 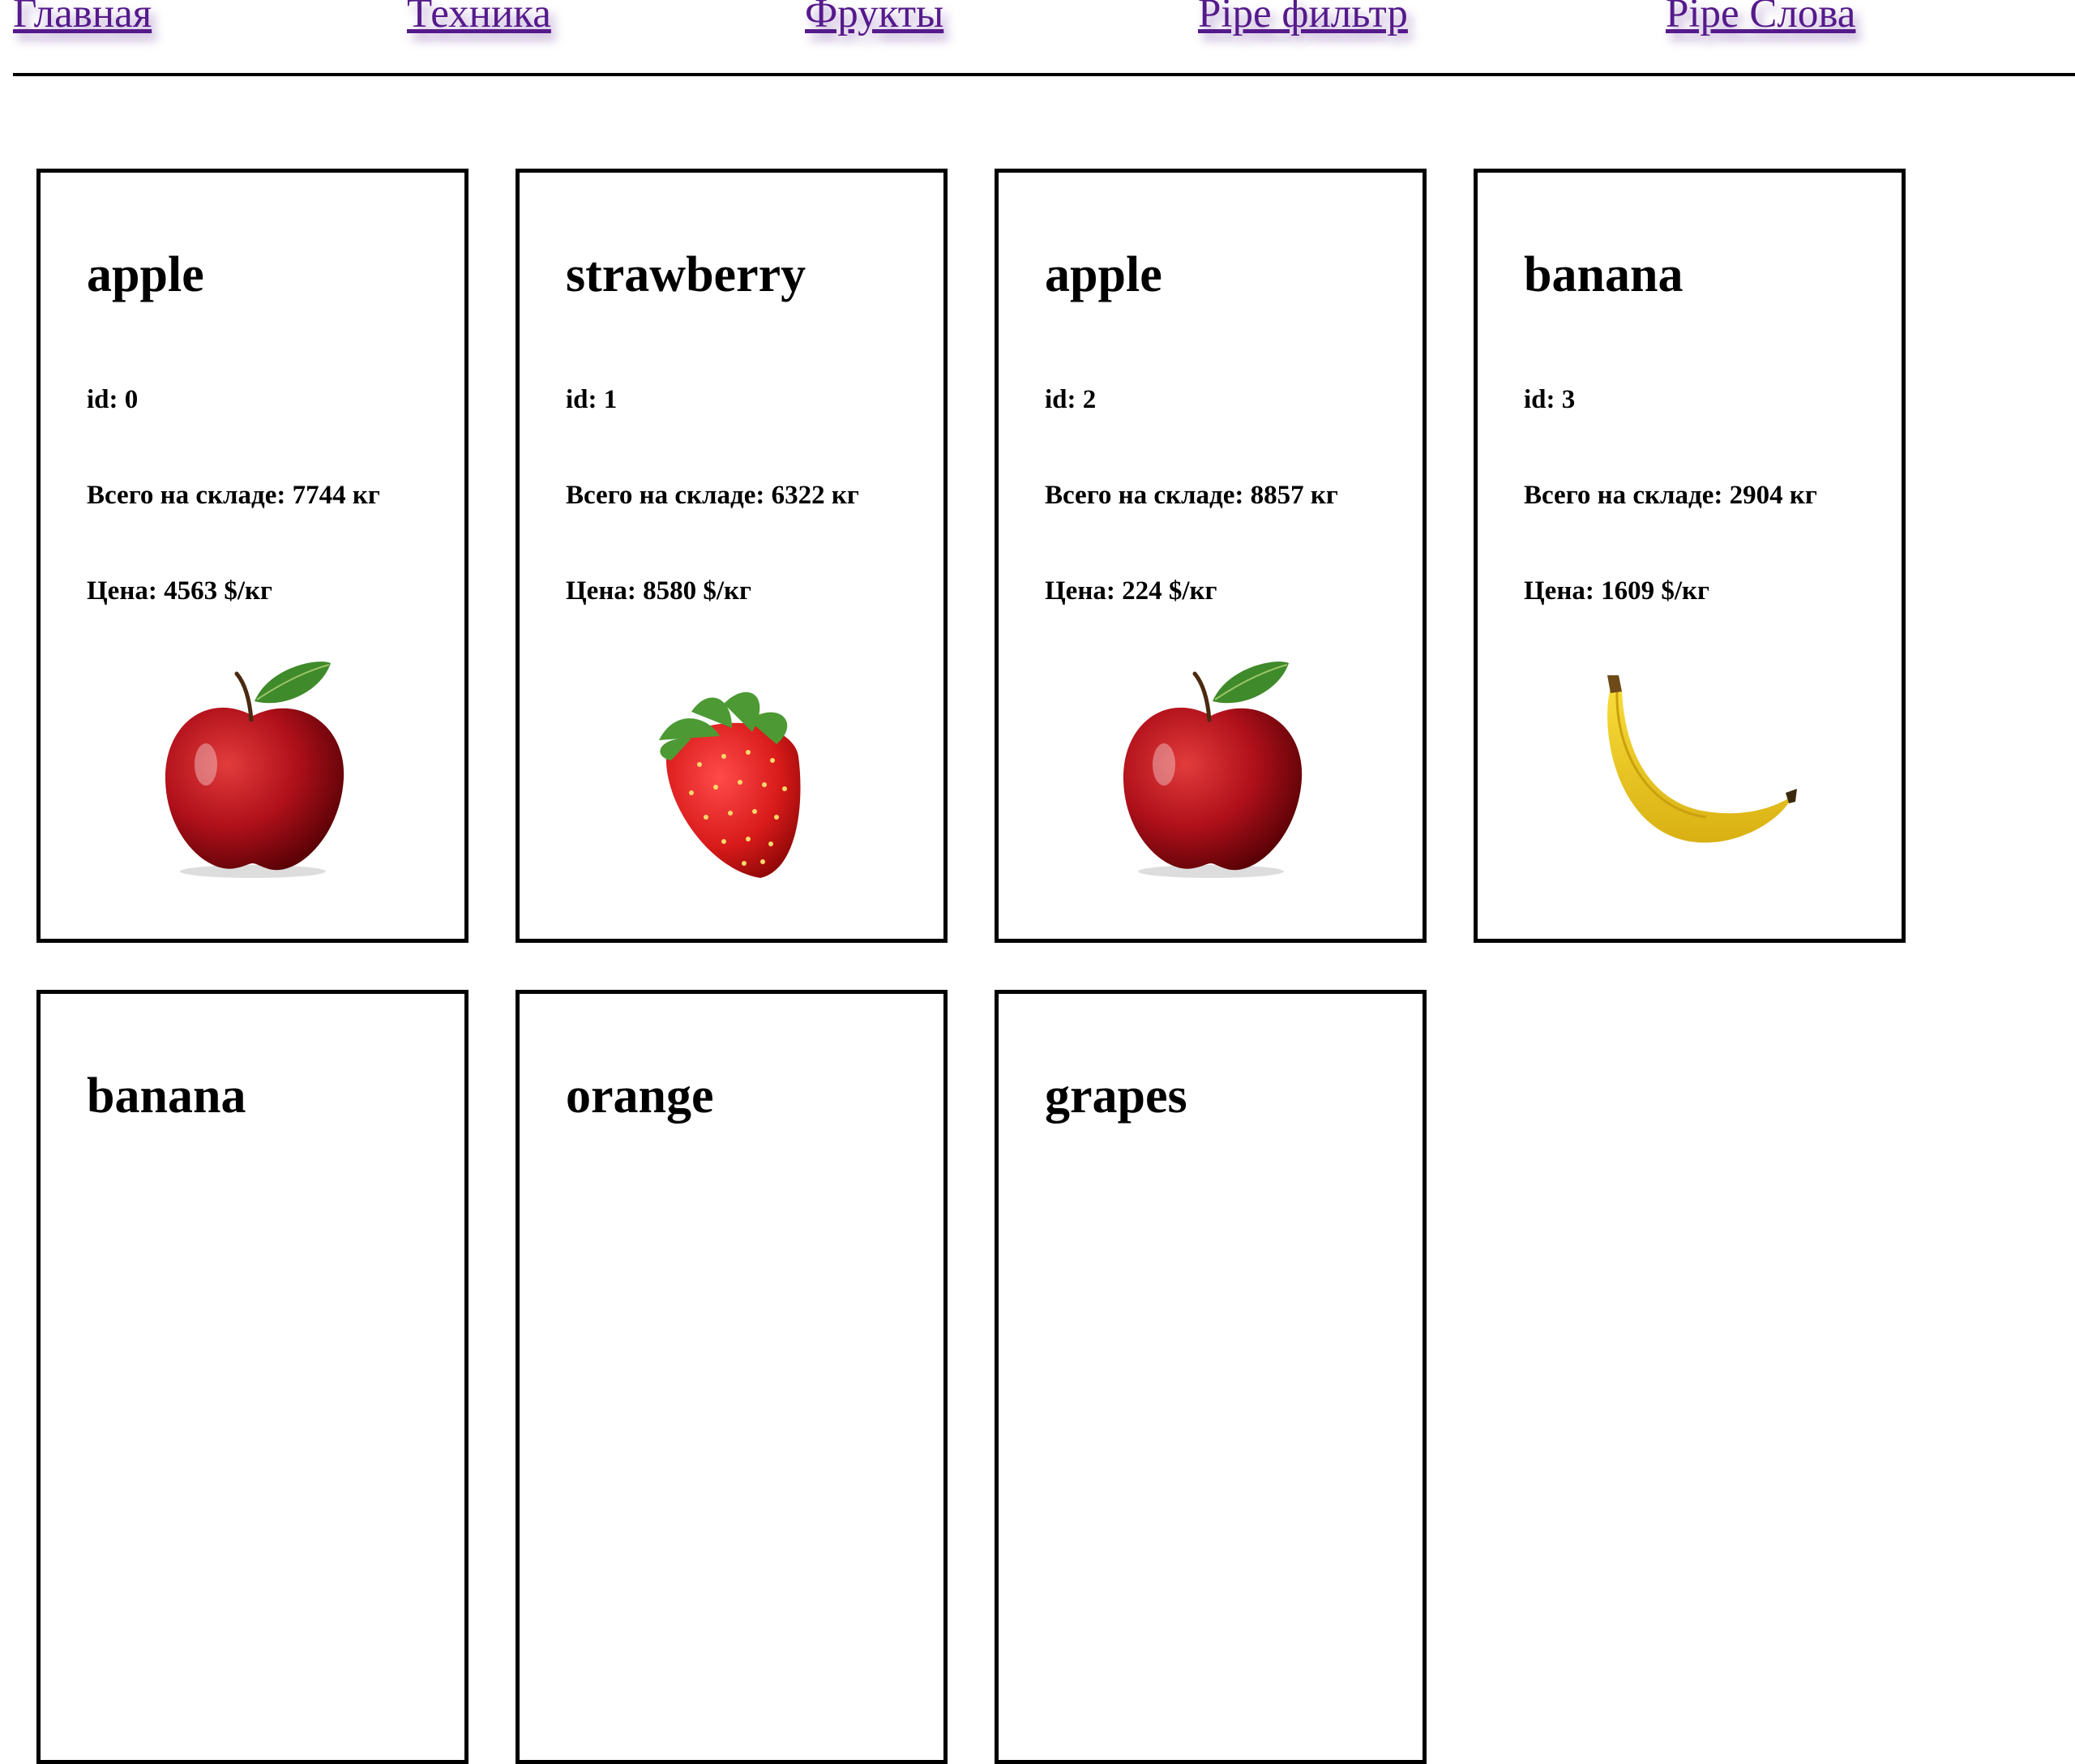 I want to click on product-stock: Всего на складе: 2904 кг, so click(x=1671, y=495).